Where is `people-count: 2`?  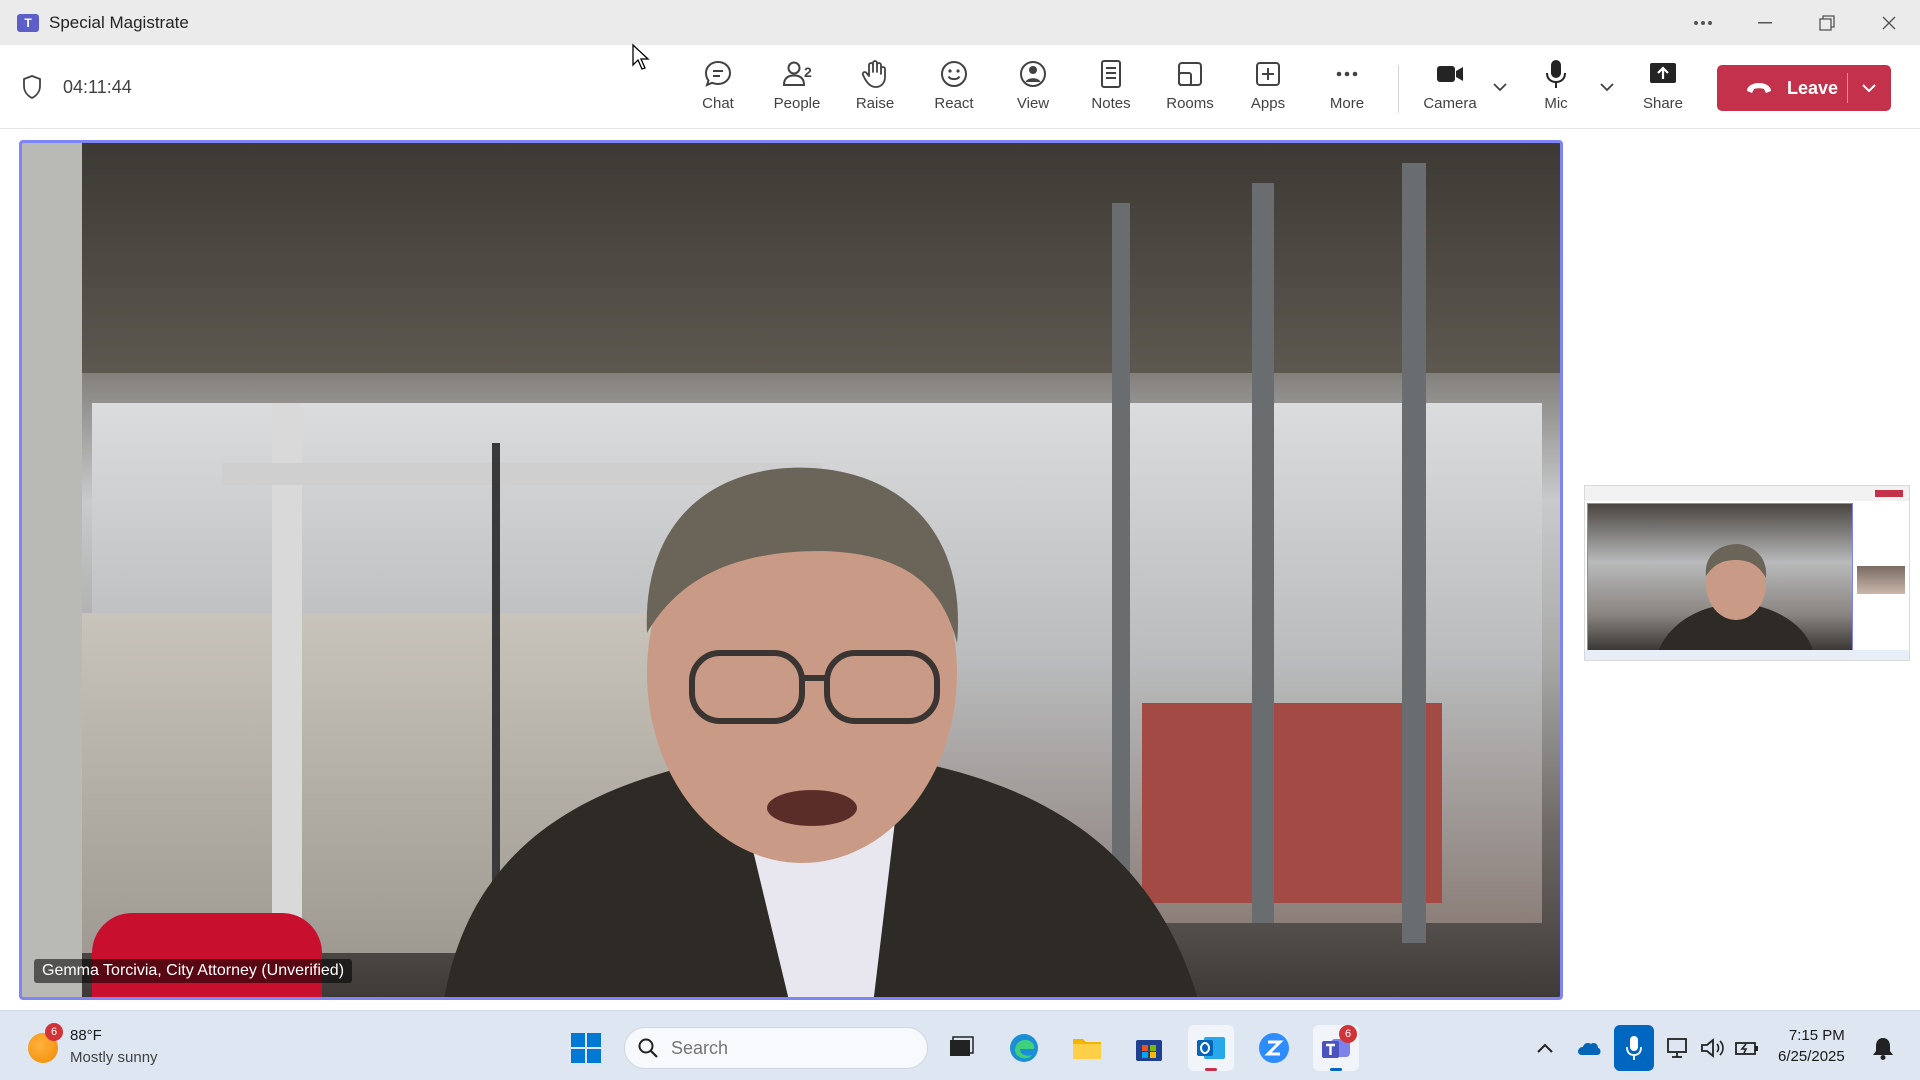 people-count: 2 is located at coordinates (808, 72).